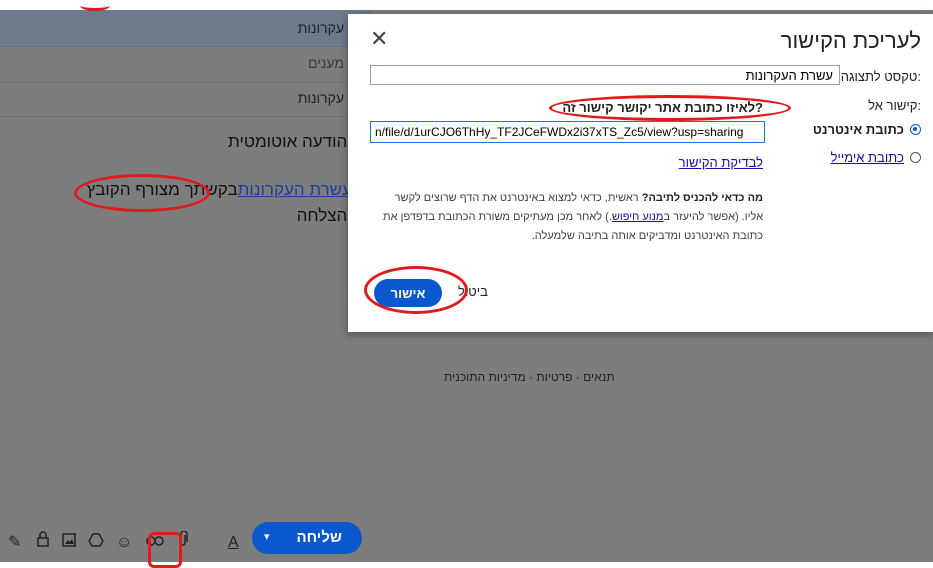 The width and height of the screenshot is (933, 568). What do you see at coordinates (567, 132) in the screenshot?
I see `url-input` at bounding box center [567, 132].